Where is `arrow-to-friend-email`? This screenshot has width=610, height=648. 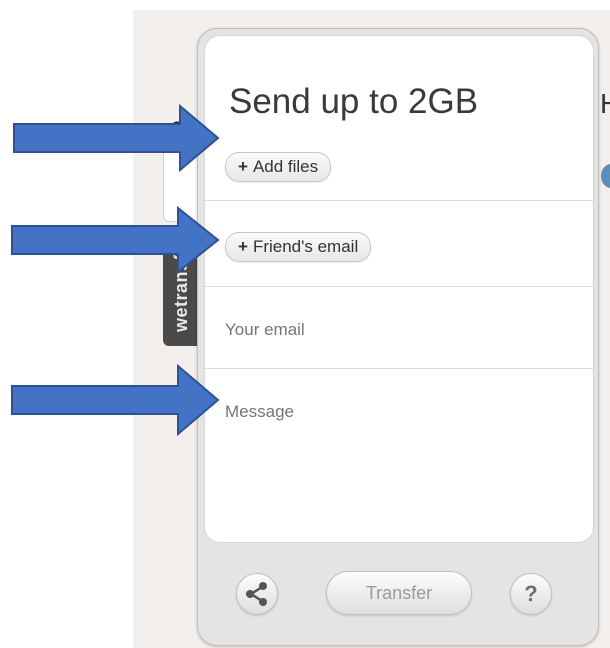 arrow-to-friend-email is located at coordinates (115, 240).